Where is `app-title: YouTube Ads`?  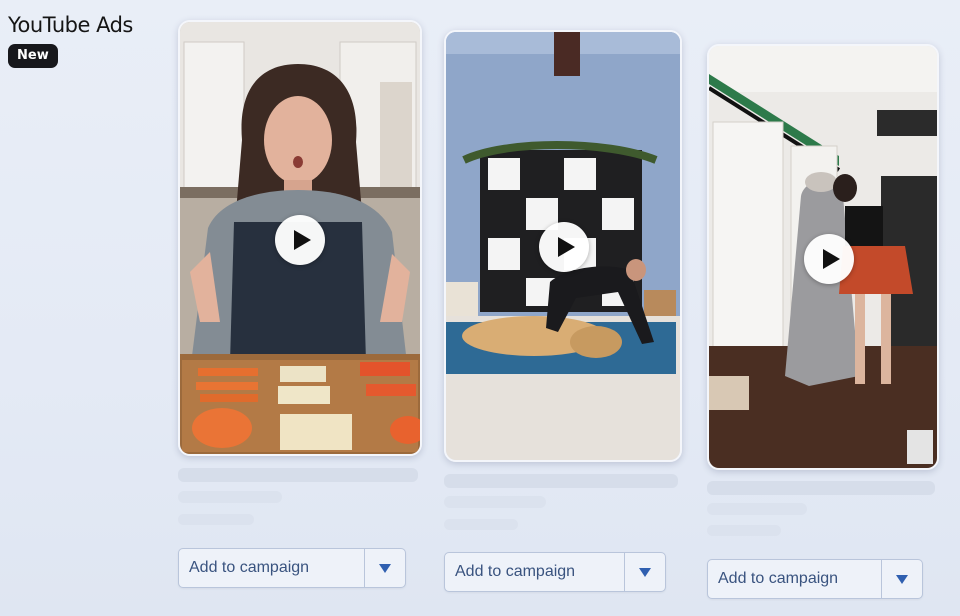 app-title: YouTube Ads is located at coordinates (70, 25).